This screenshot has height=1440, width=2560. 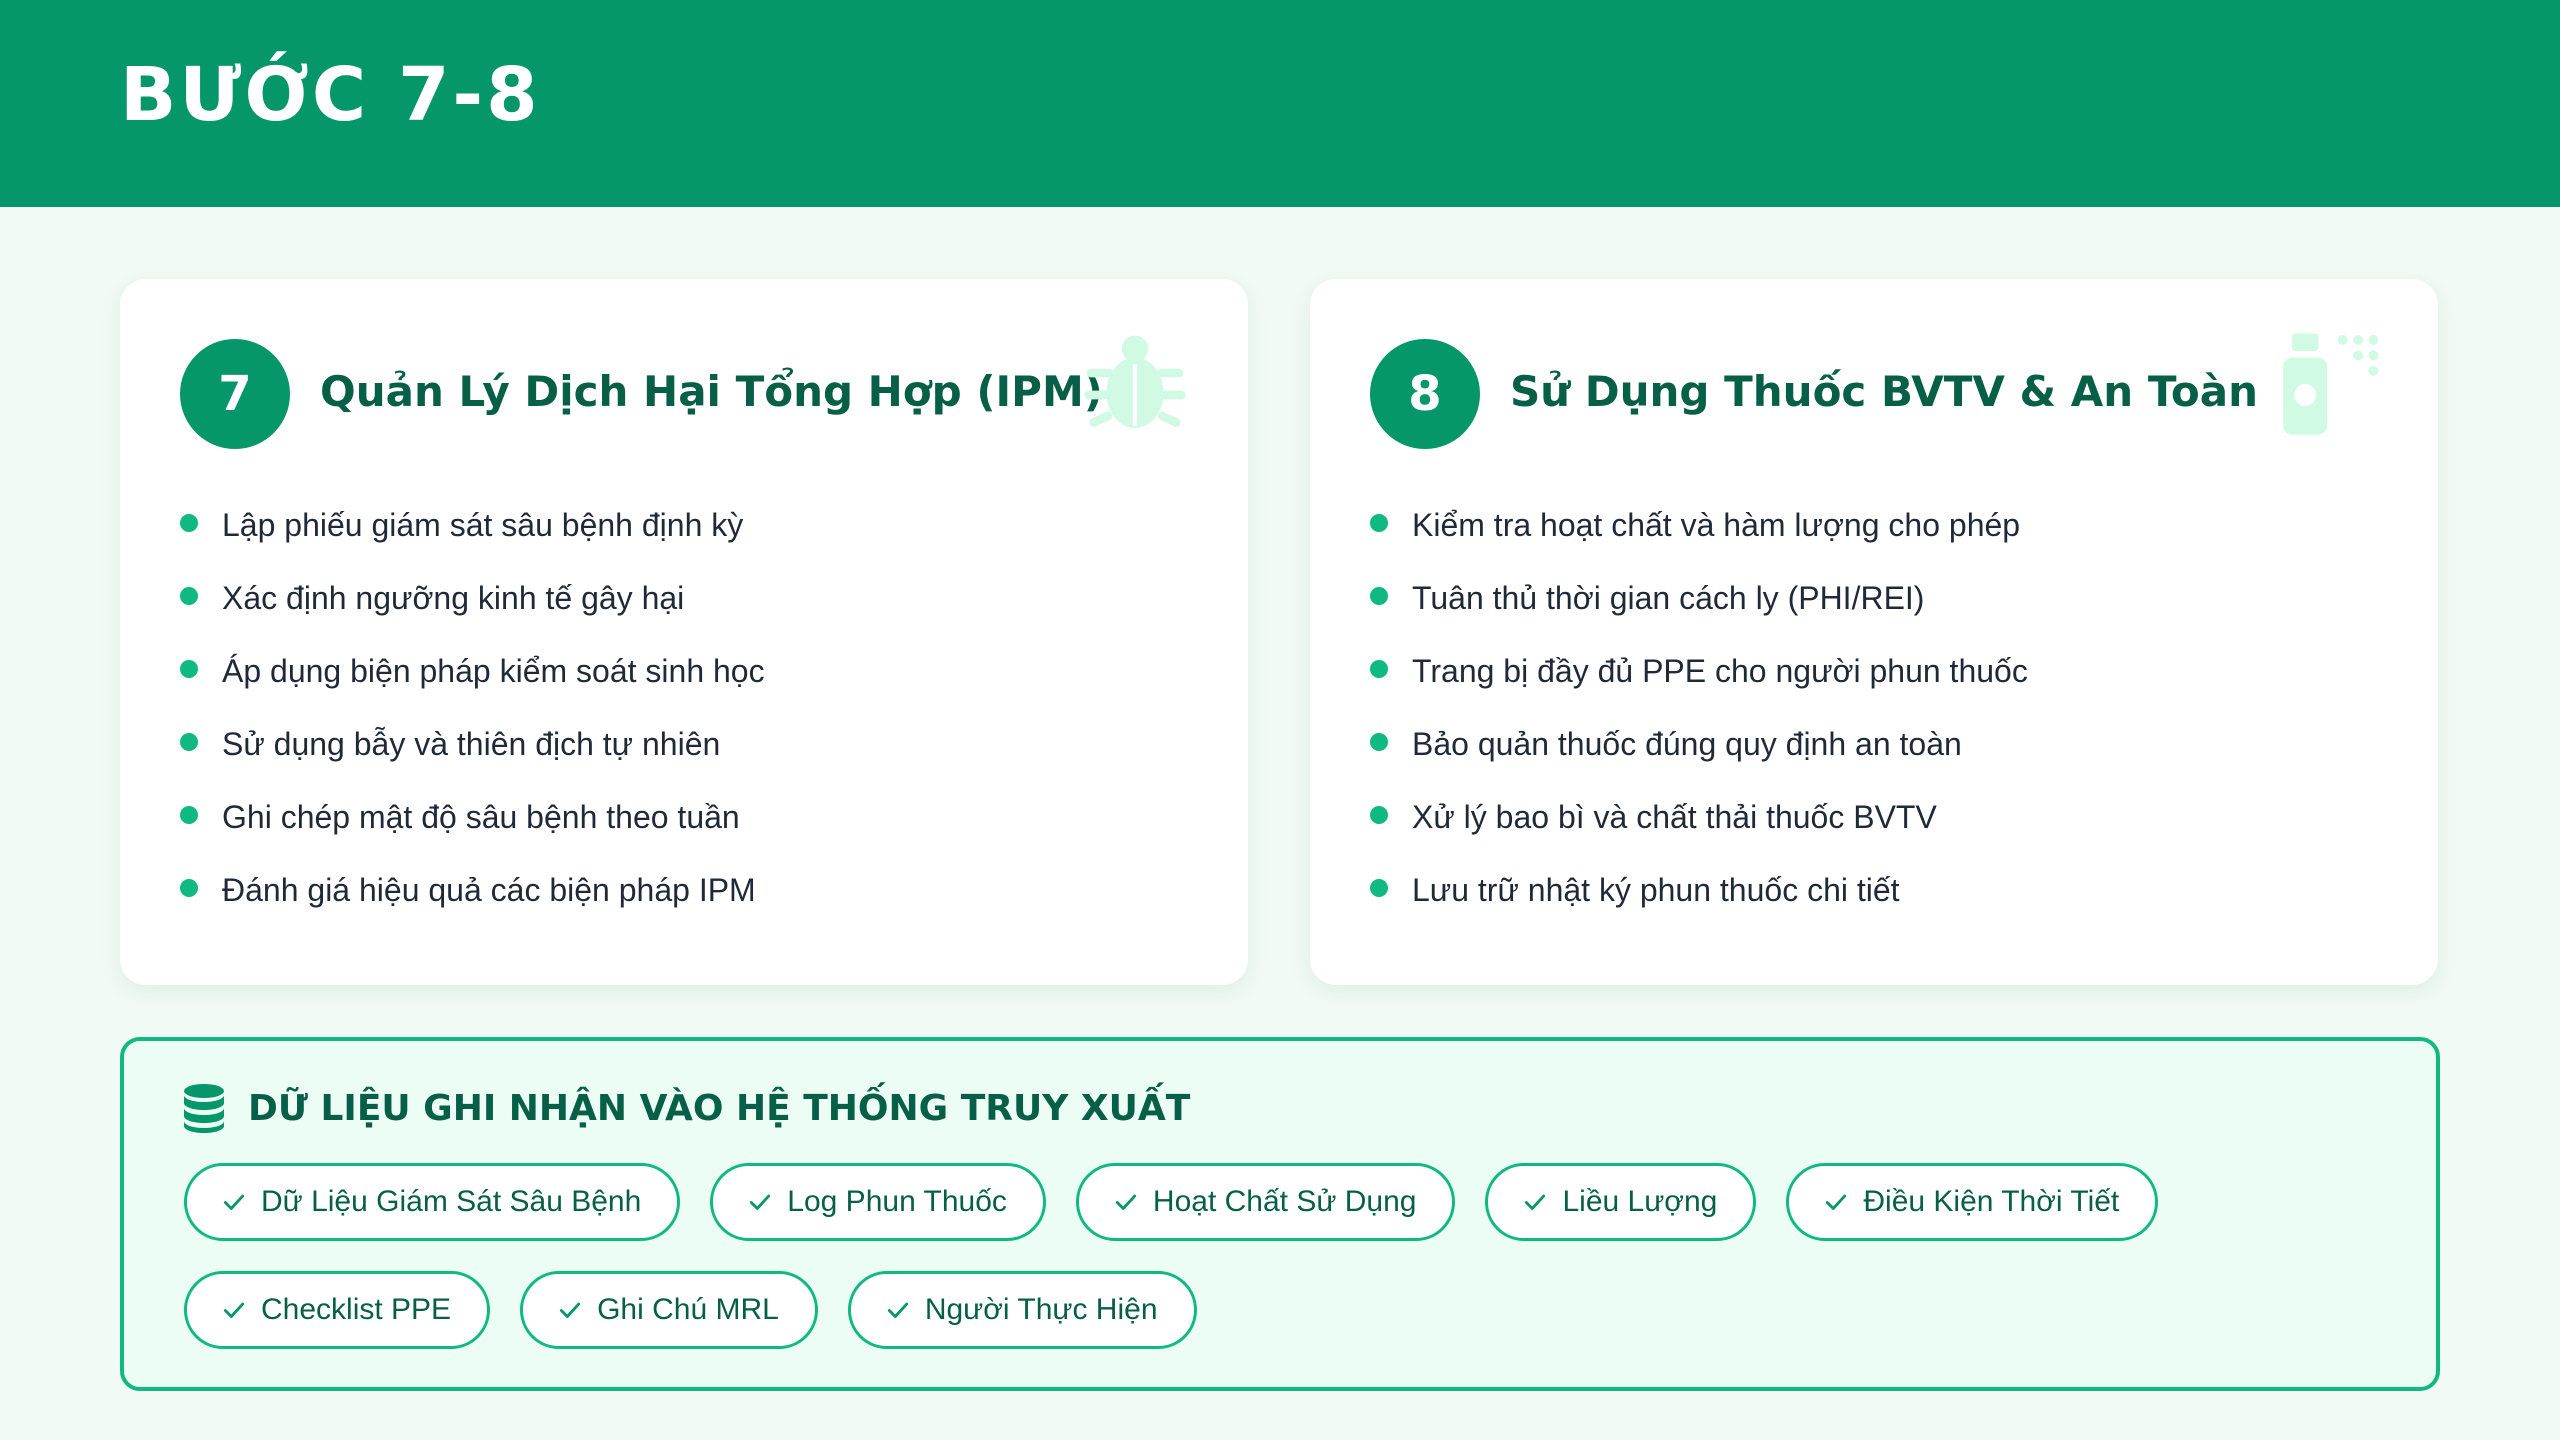 What do you see at coordinates (481, 817) in the screenshot?
I see `list-item-text: Ghi chép mật độ sâu bệnh theo tuần` at bounding box center [481, 817].